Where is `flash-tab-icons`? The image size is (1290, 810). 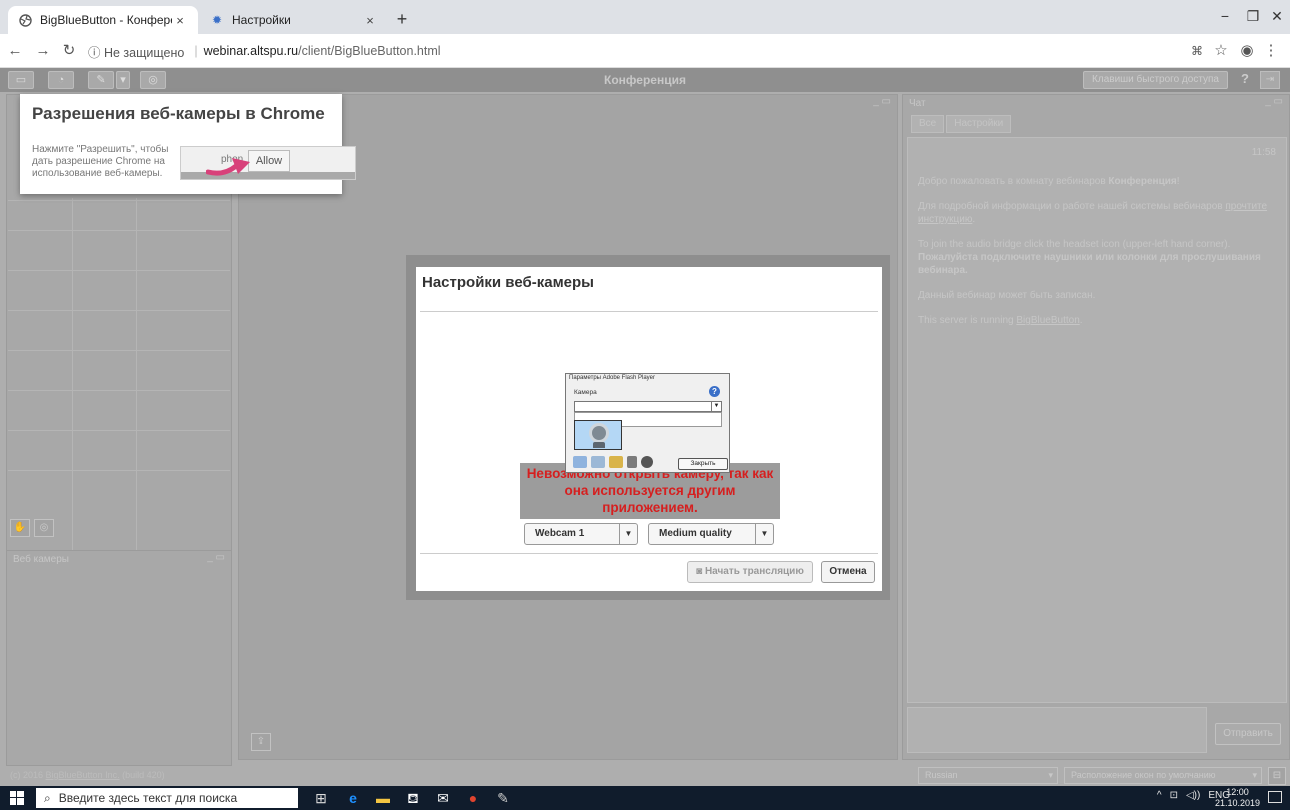
flash-tab-icons is located at coordinates (613, 462).